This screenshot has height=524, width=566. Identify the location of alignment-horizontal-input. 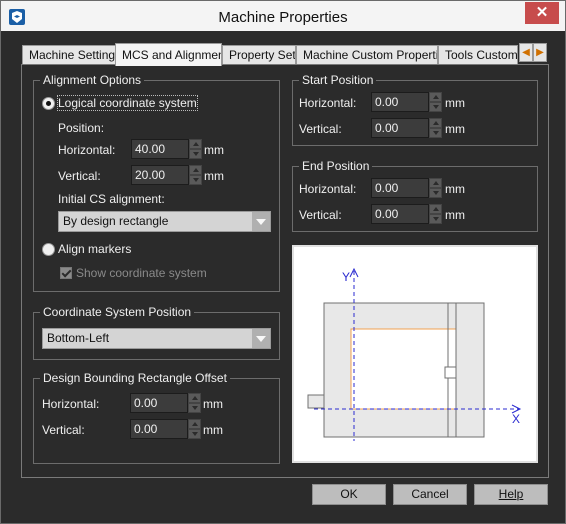
(160, 149).